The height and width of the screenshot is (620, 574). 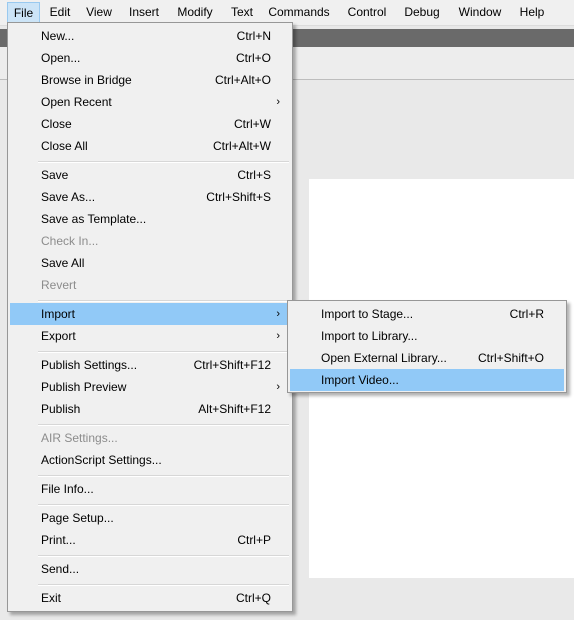 I want to click on menu-item-label: Exit, so click(x=51, y=598).